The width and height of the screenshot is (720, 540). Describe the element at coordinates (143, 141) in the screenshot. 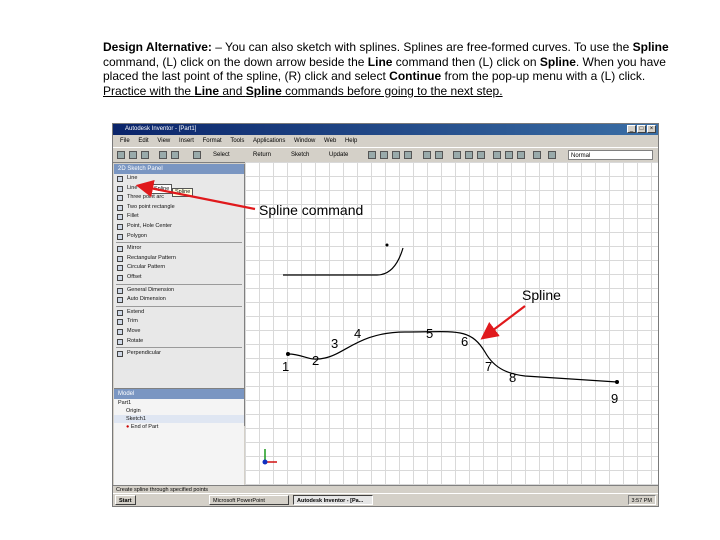

I see `menu-edit: Edit` at that location.